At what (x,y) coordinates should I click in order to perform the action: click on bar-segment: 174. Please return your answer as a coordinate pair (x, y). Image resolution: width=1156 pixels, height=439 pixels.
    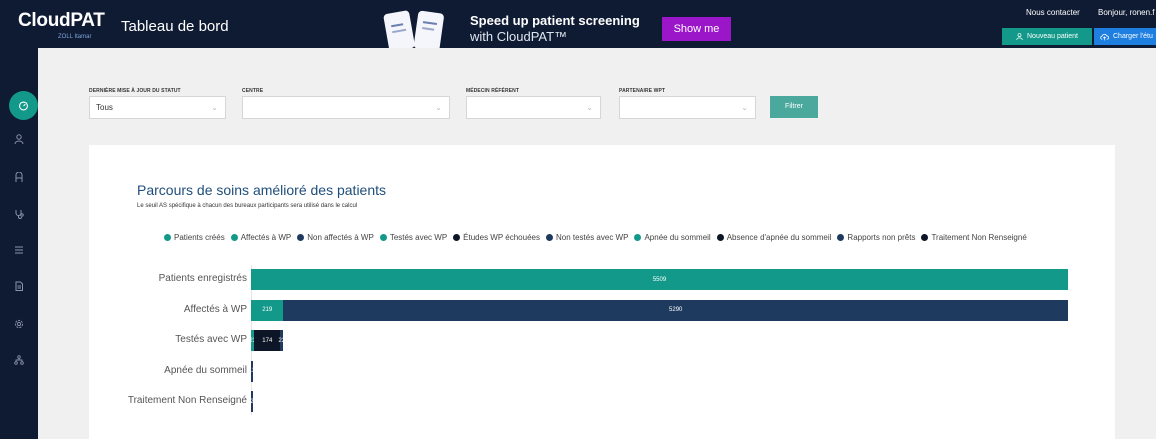
    Looking at the image, I should click on (267, 340).